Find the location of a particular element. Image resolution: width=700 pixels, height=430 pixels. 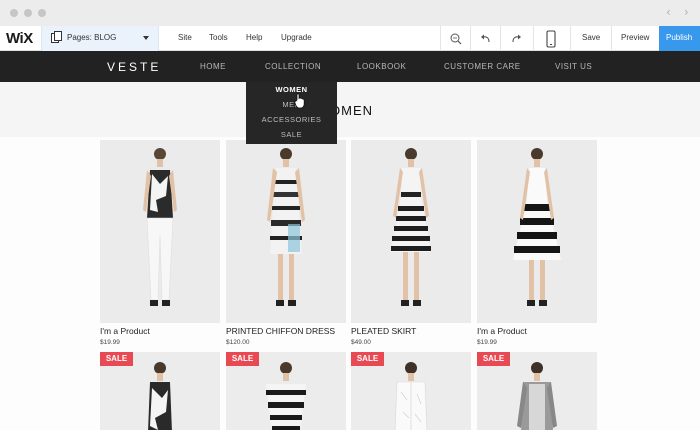

back-arrow-icon: ‹ is located at coordinates (668, 12).